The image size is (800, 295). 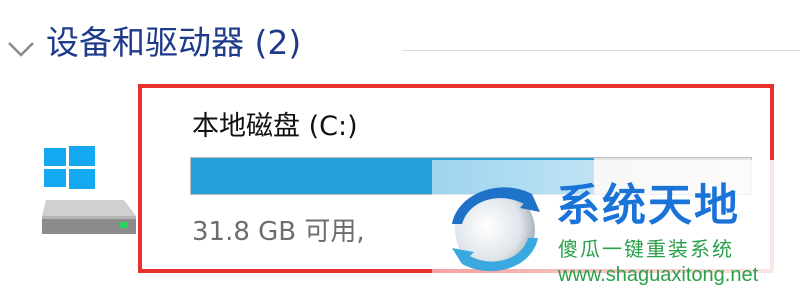 I want to click on section-divider, so click(x=601, y=50).